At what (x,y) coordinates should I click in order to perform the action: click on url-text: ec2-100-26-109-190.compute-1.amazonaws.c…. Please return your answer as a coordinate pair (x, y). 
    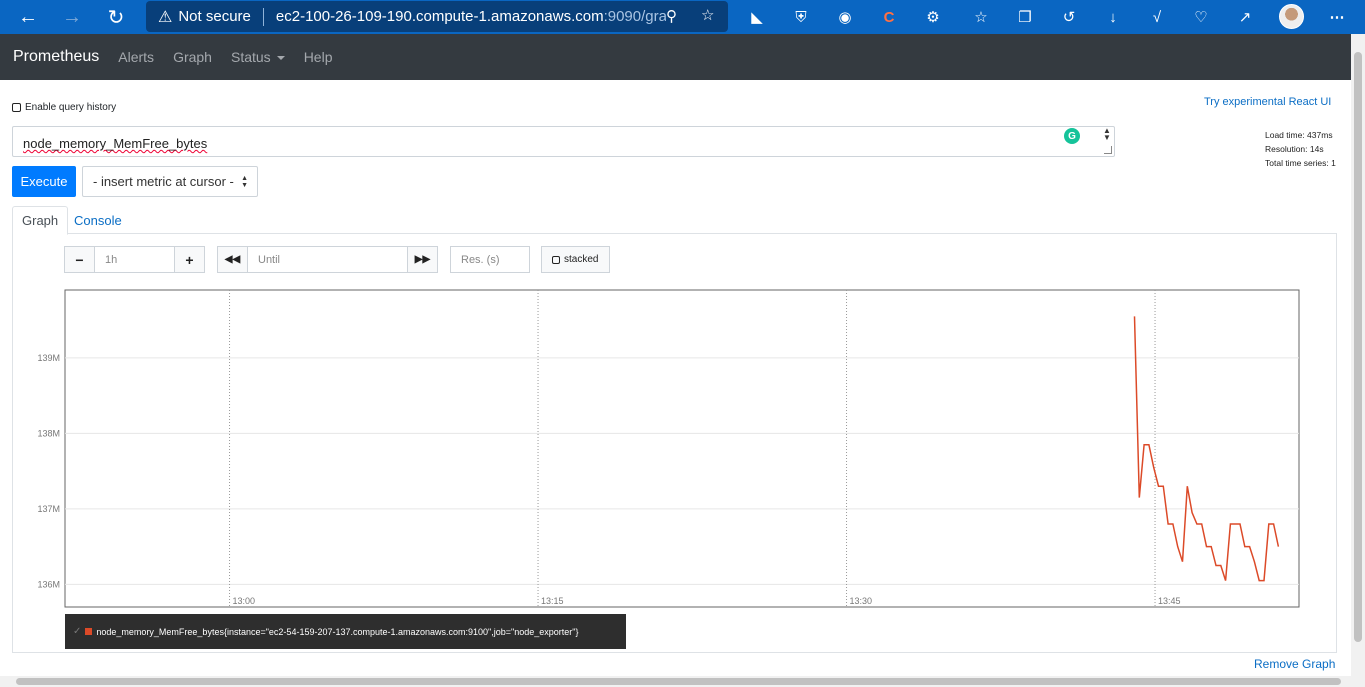
    Looking at the image, I should click on (471, 16).